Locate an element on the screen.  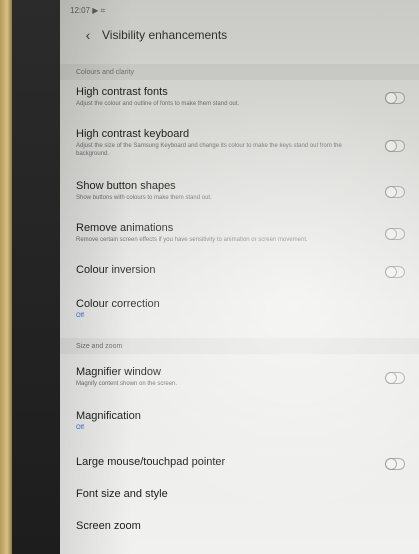
setting-label: Remove animations is located at coordinates (125, 228).